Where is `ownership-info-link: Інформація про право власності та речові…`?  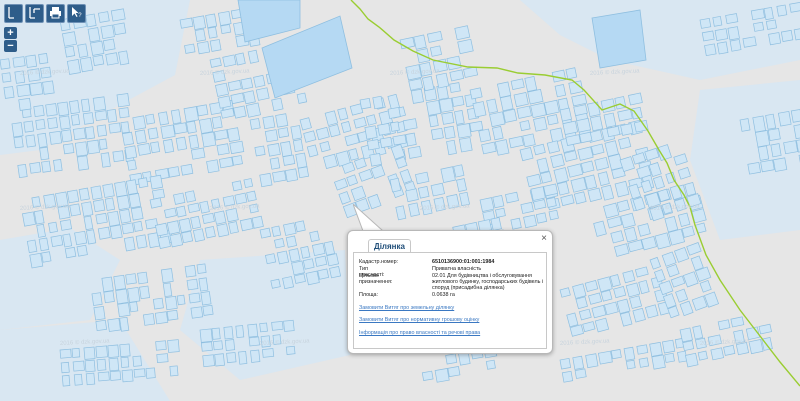
ownership-info-link: Інформація про право власності та речові… is located at coordinates (419, 333).